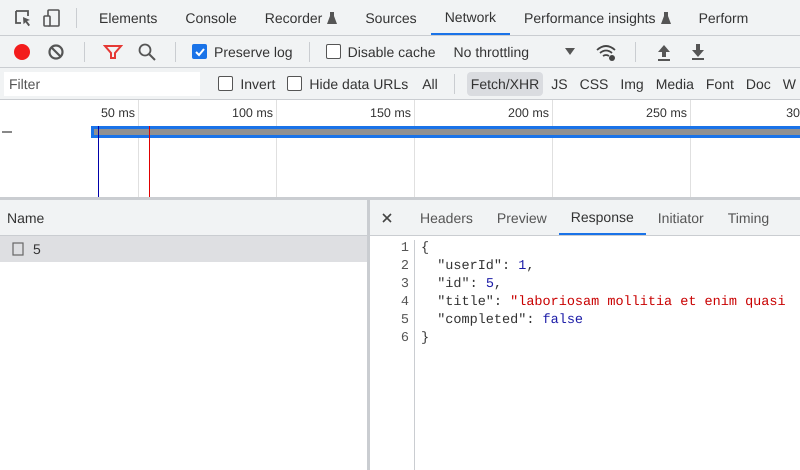 This screenshot has height=470, width=800. Describe the element at coordinates (470, 285) in the screenshot. I see `code-line: "id": 5,` at that location.